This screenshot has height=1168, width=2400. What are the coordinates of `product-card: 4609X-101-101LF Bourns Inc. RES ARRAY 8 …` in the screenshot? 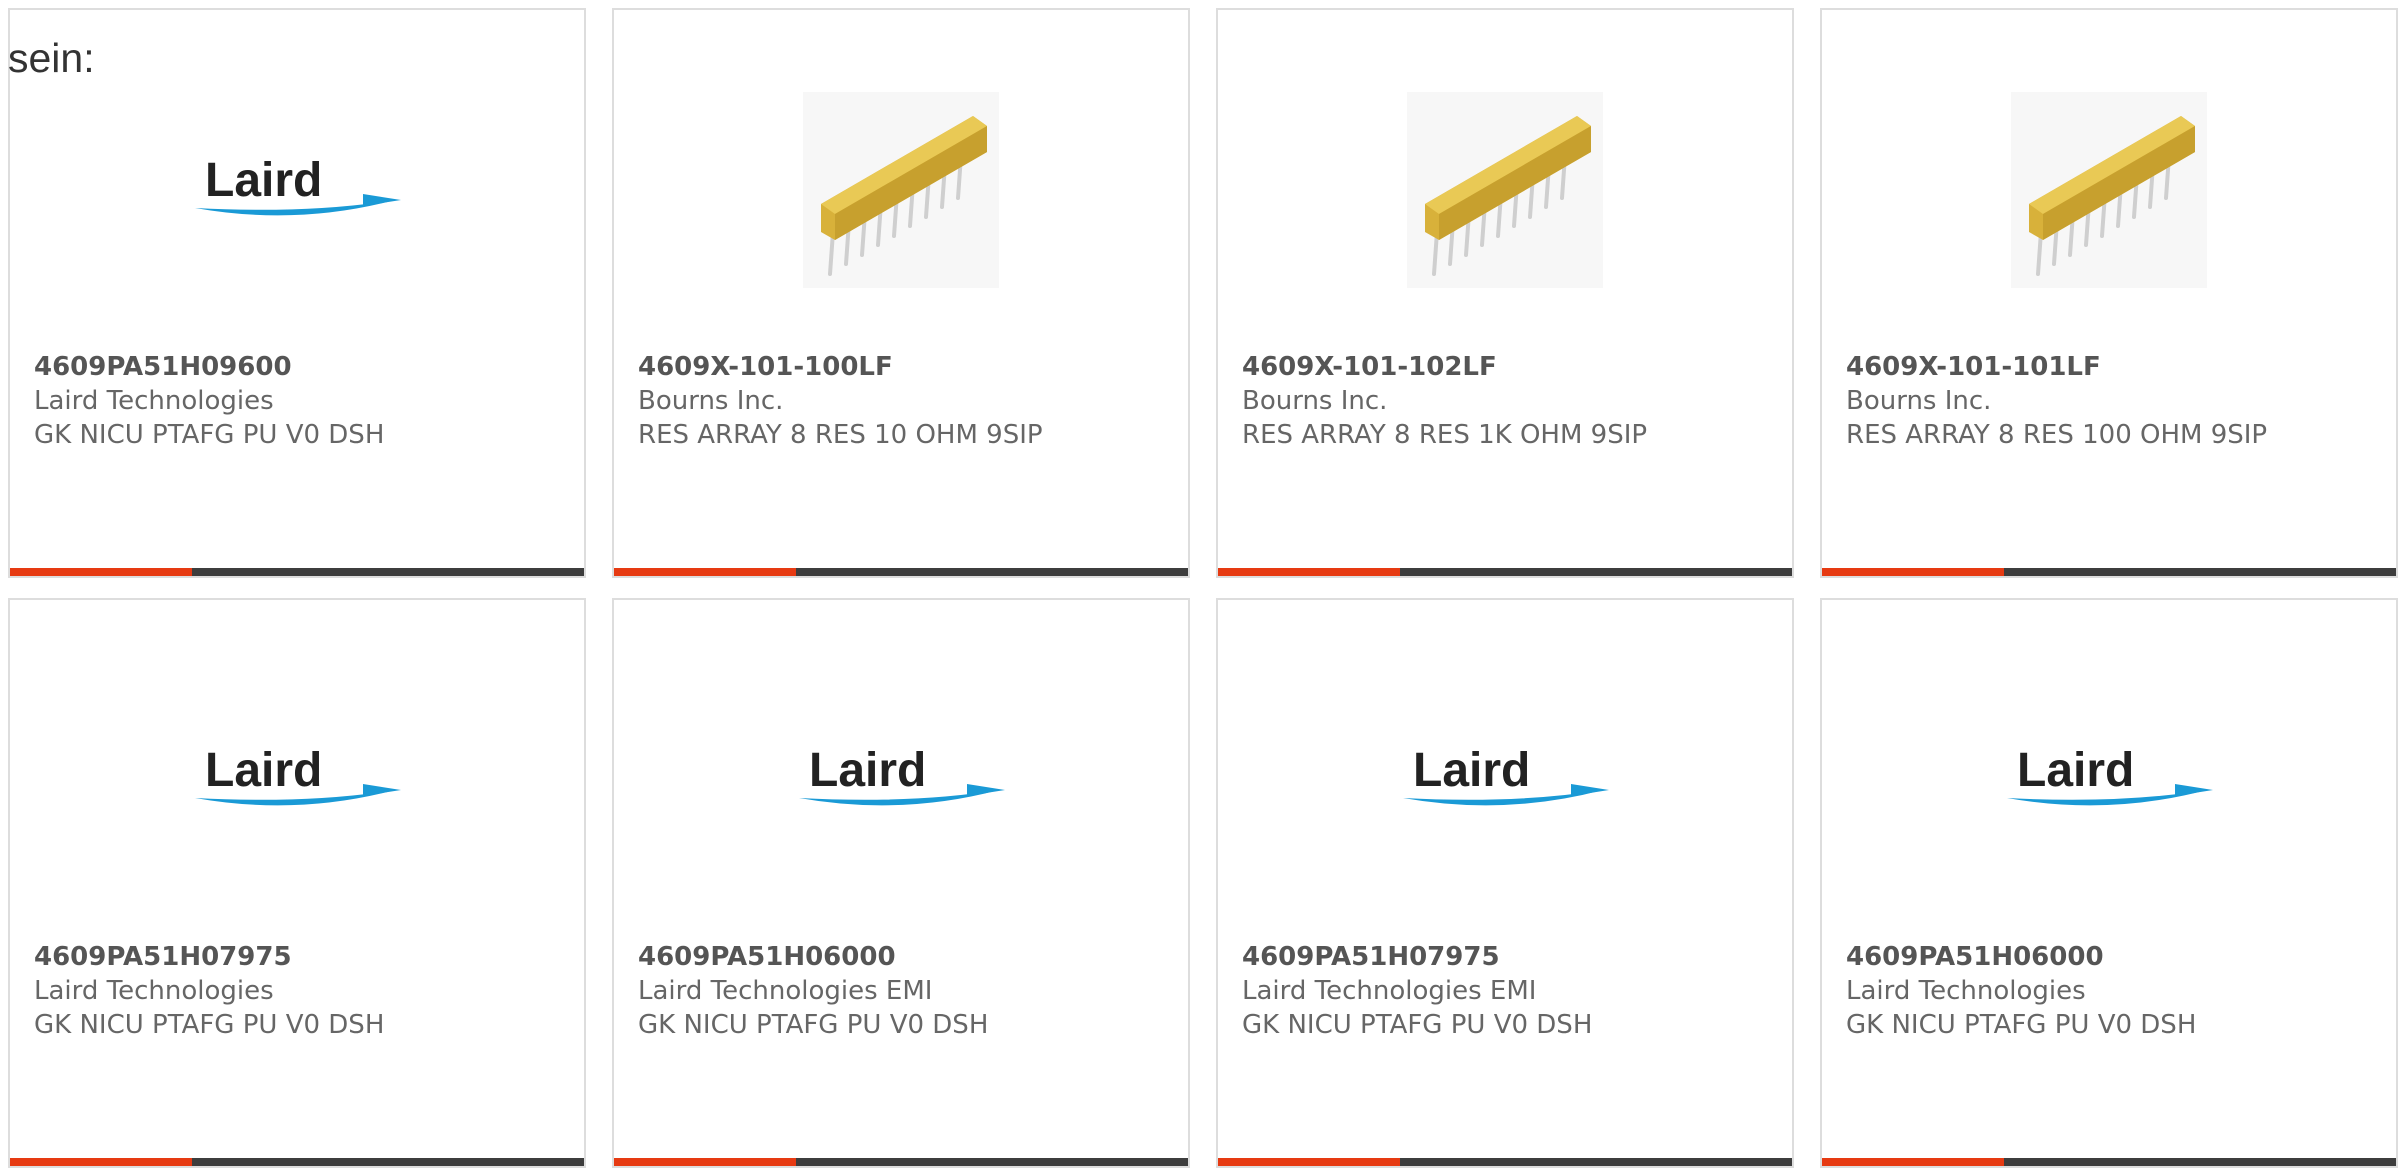 It's located at (2109, 293).